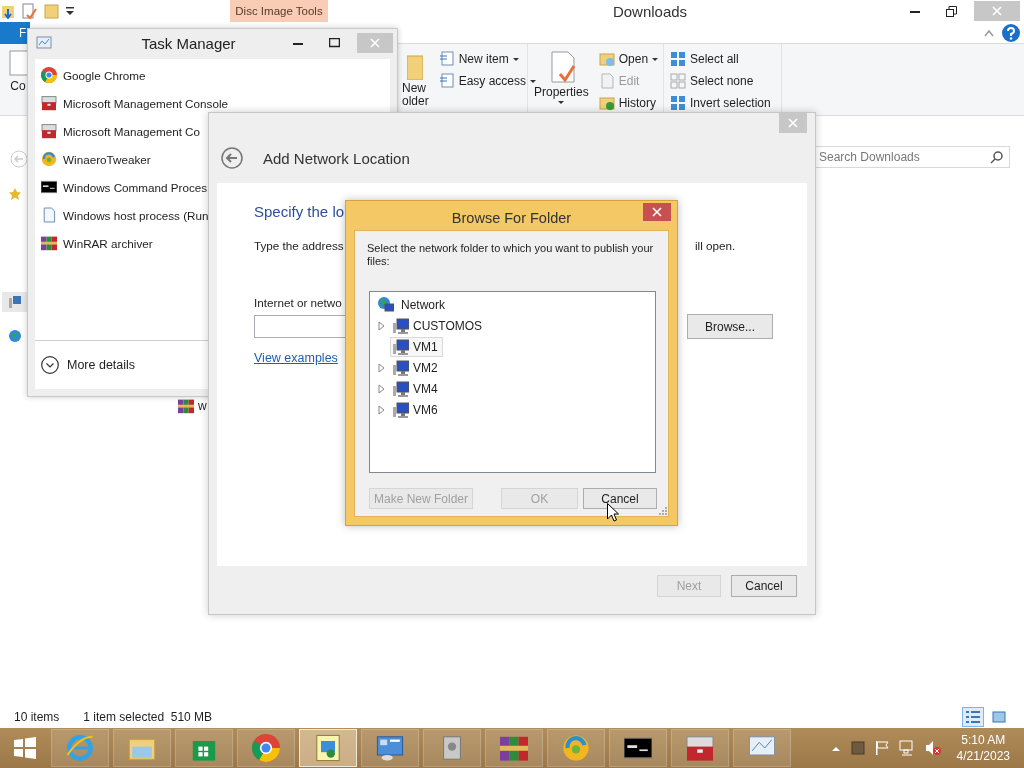 The image size is (1024, 768). What do you see at coordinates (951, 11) in the screenshot?
I see `restore-icon` at bounding box center [951, 11].